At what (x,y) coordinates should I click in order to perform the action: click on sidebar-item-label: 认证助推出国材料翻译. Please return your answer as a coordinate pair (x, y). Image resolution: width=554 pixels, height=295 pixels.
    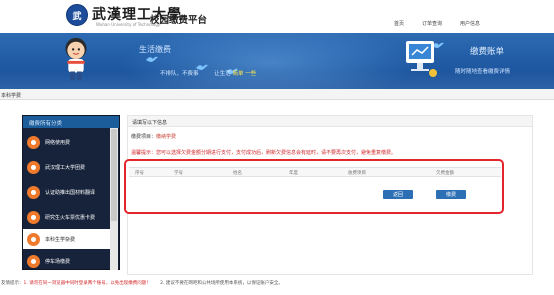
    Looking at the image, I should click on (70, 192).